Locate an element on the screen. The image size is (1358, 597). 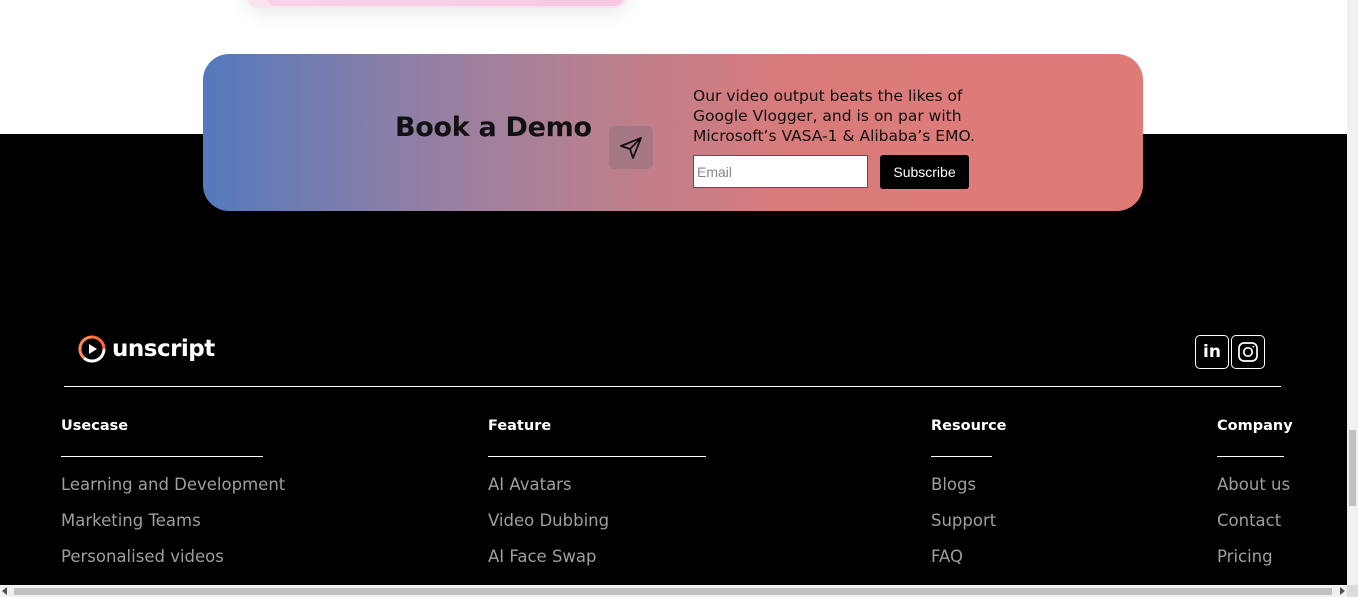
horizontal-scroll-thumb is located at coordinates (673, 591).